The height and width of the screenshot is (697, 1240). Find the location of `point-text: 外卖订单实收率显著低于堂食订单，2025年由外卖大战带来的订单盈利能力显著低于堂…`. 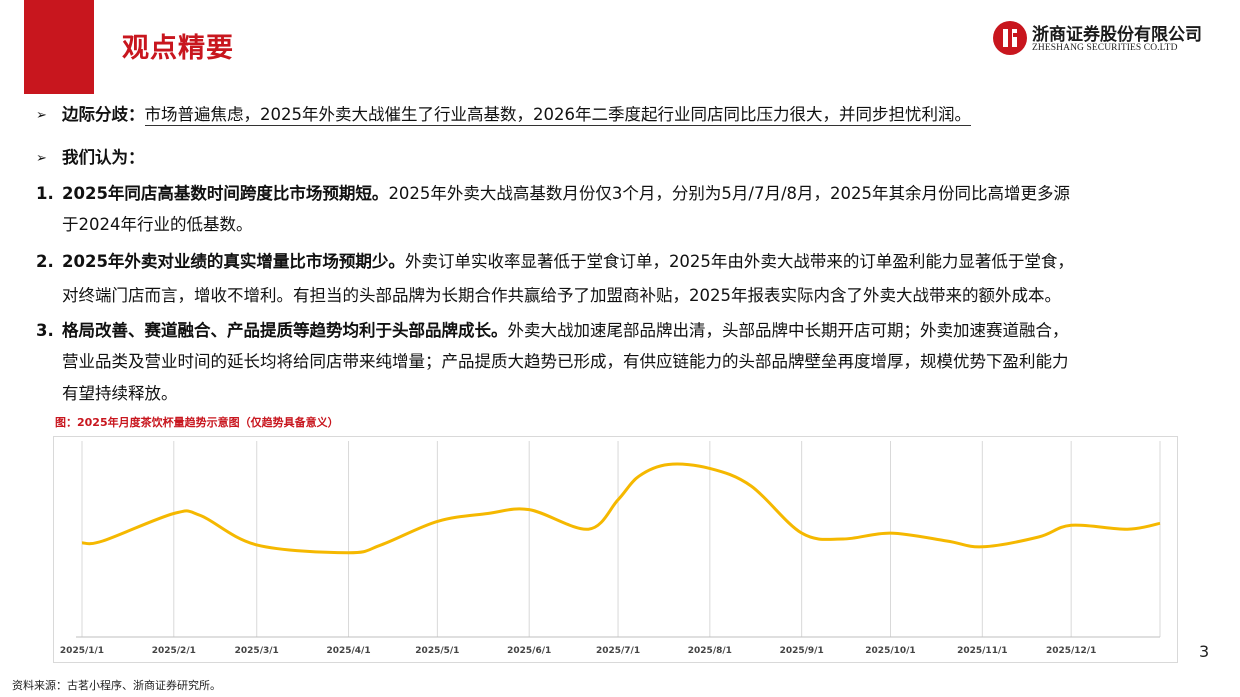

point-text: 外卖订单实收率显著低于堂食订单，2025年由外卖大战带来的订单盈利能力显著低于堂… is located at coordinates (739, 261).